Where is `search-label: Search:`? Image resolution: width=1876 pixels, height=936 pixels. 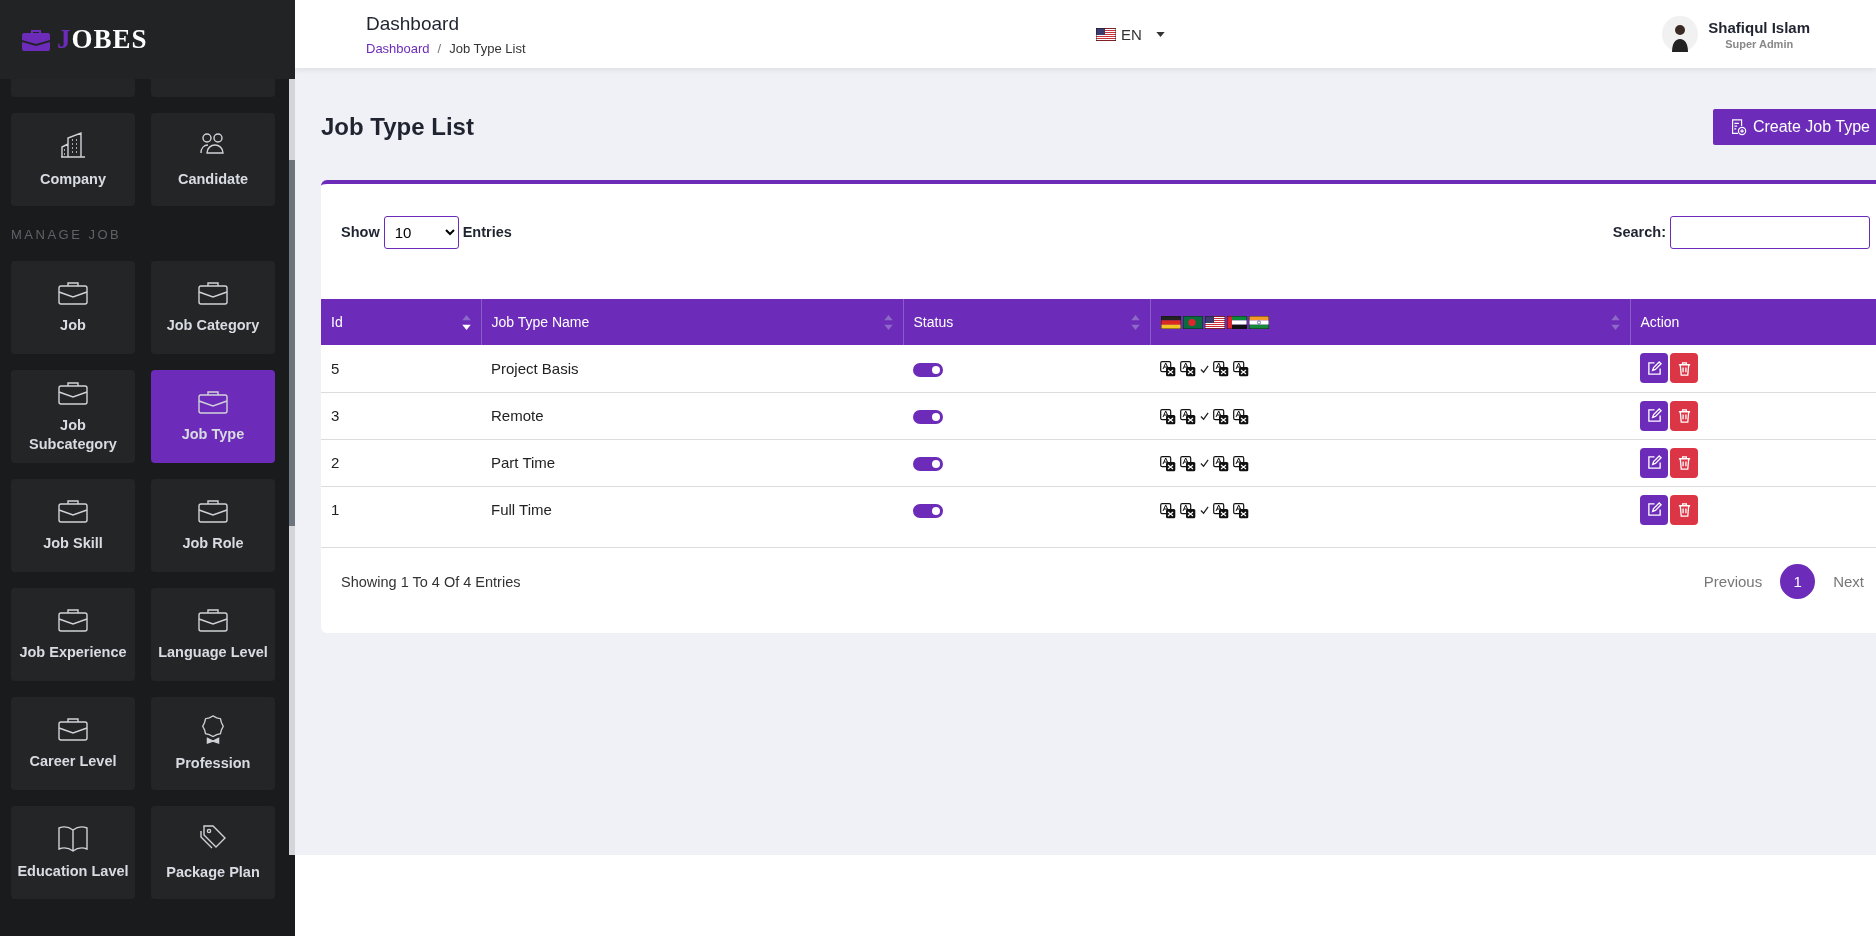
search-label: Search: is located at coordinates (1639, 232).